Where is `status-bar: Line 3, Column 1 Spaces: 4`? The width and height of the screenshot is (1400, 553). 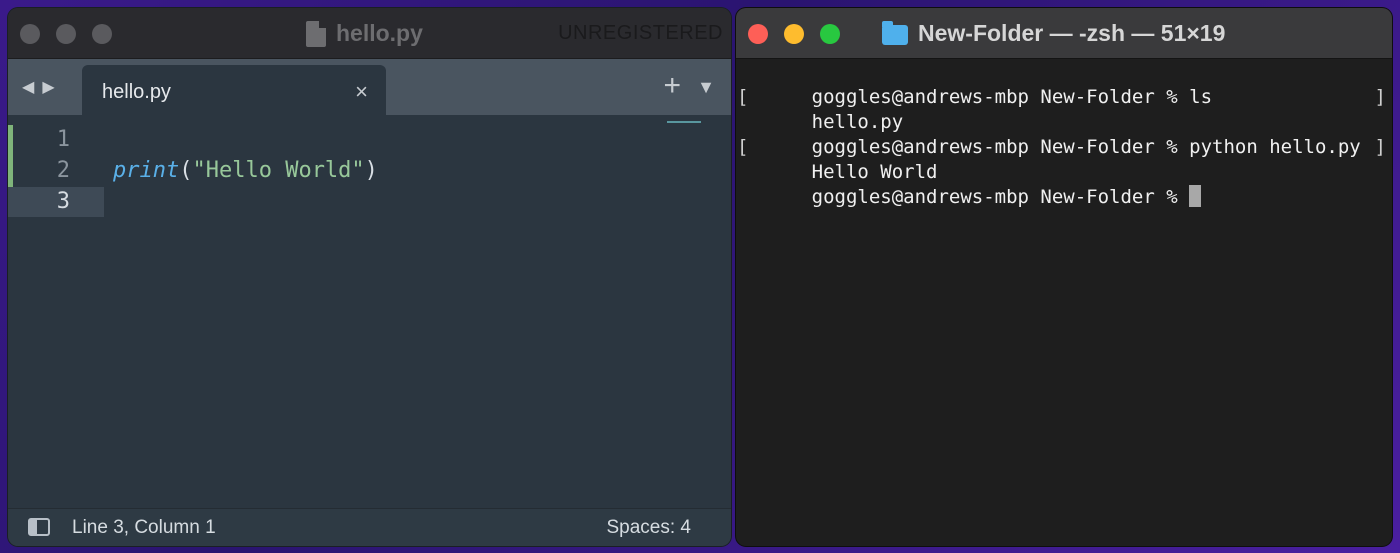 status-bar: Line 3, Column 1 Spaces: 4 is located at coordinates (369, 527).